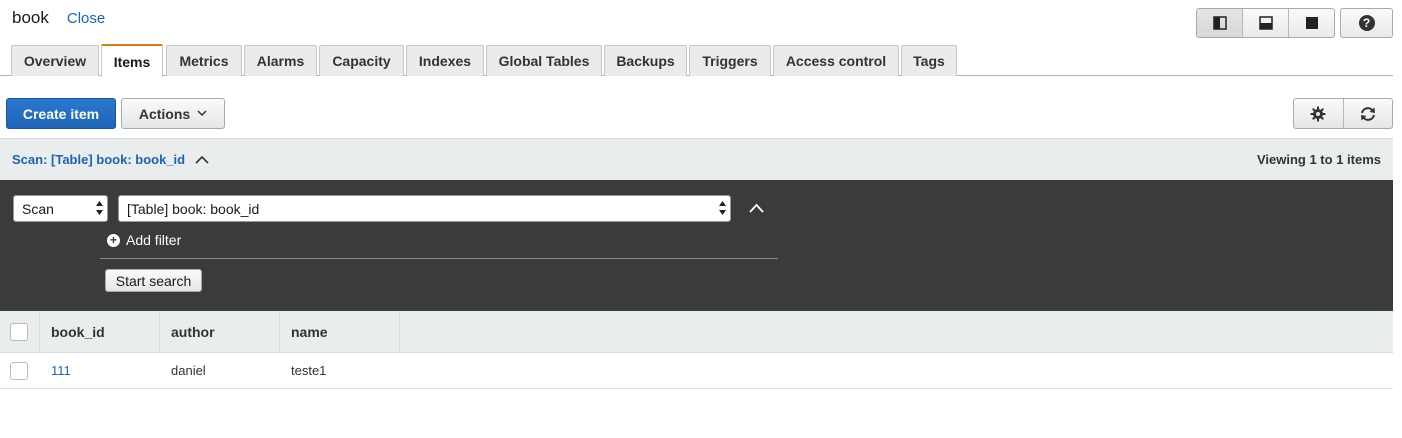  I want to click on view-toggle-group, so click(1265, 23).